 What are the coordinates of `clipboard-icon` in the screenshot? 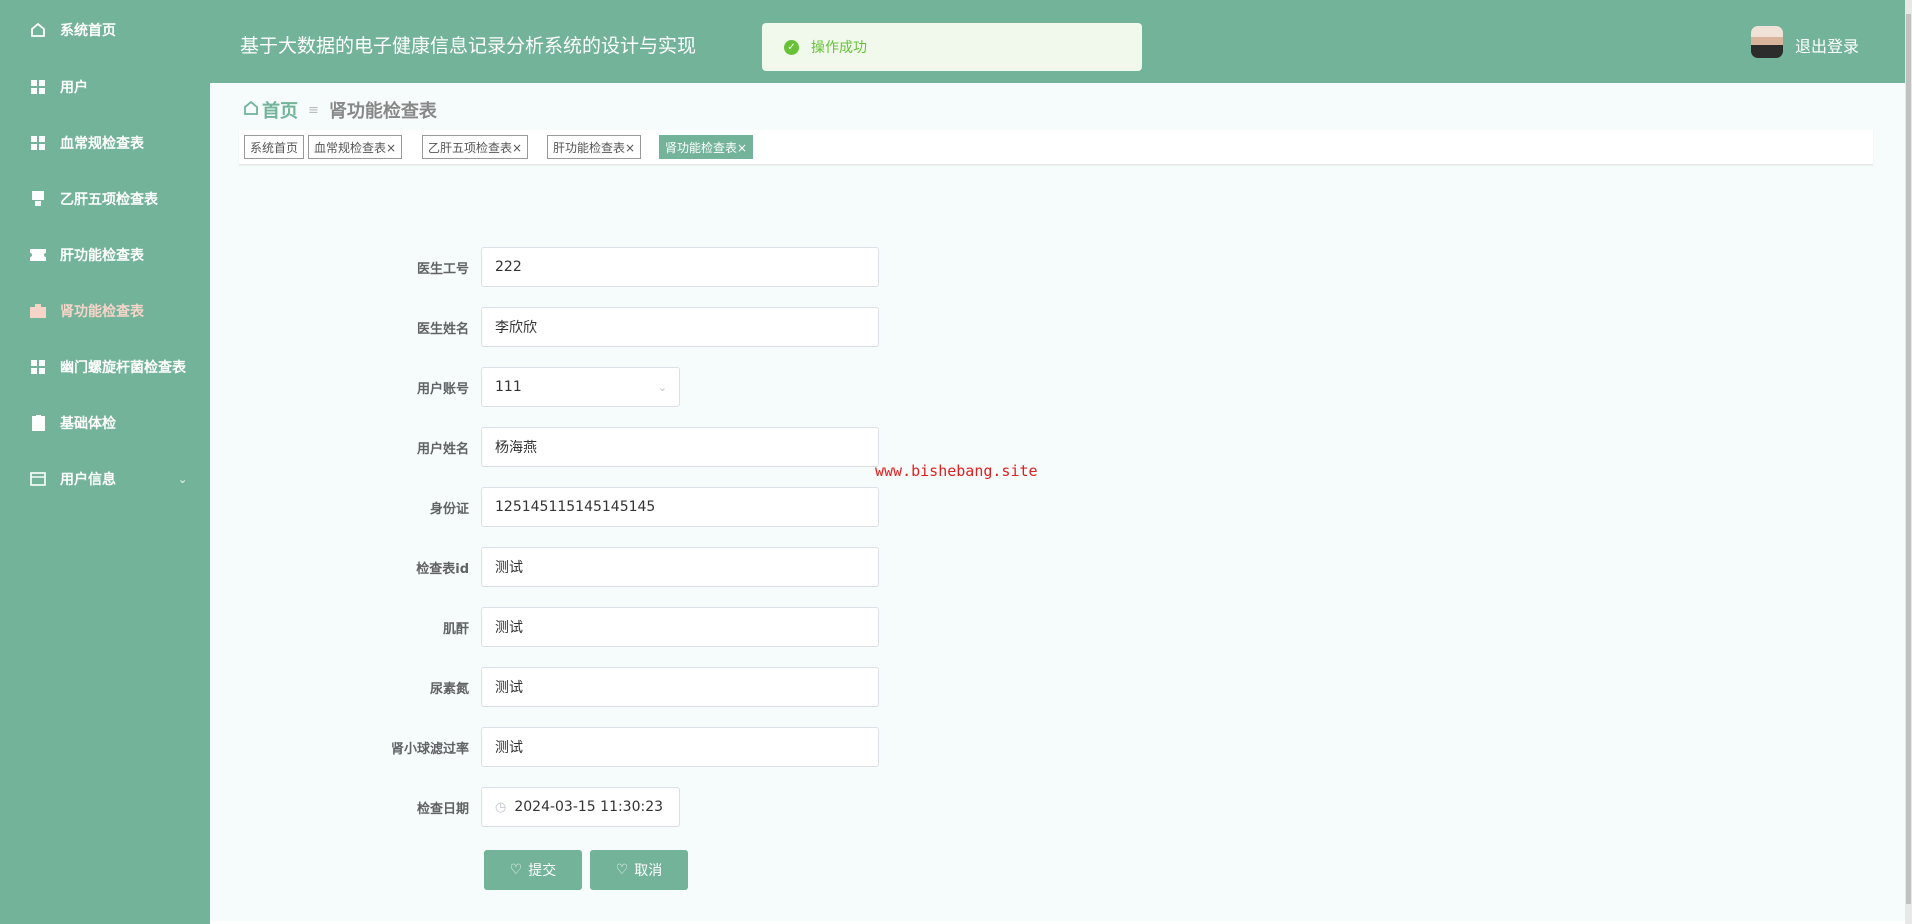 It's located at (38, 423).